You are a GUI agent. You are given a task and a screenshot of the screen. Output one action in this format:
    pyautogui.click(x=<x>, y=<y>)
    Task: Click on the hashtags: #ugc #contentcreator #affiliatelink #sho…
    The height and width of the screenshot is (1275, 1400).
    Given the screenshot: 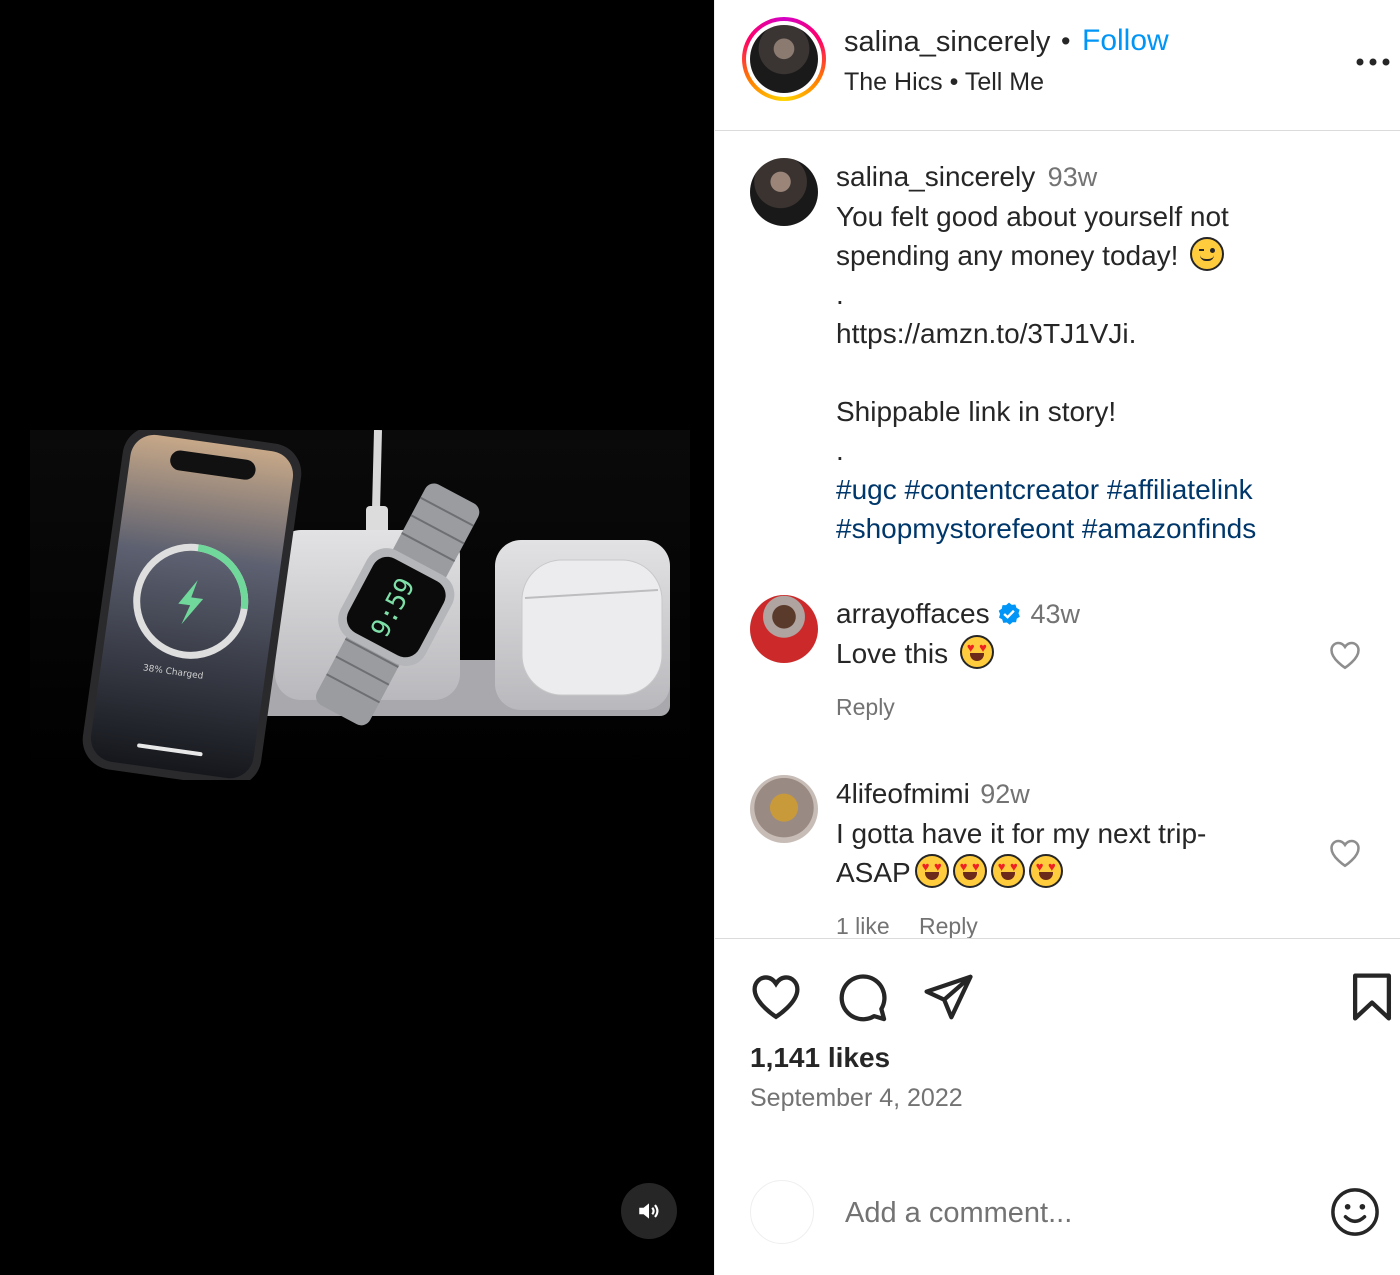 What is the action you would take?
    pyautogui.click(x=1106, y=509)
    